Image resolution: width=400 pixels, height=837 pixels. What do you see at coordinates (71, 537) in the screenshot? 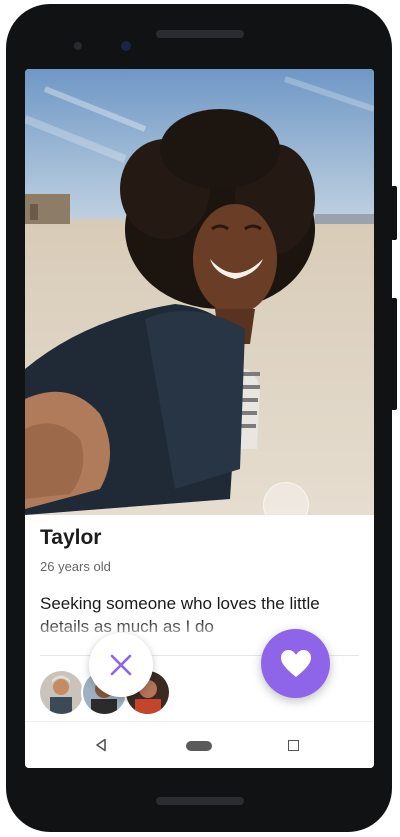
I see `profile-name: Taylor` at bounding box center [71, 537].